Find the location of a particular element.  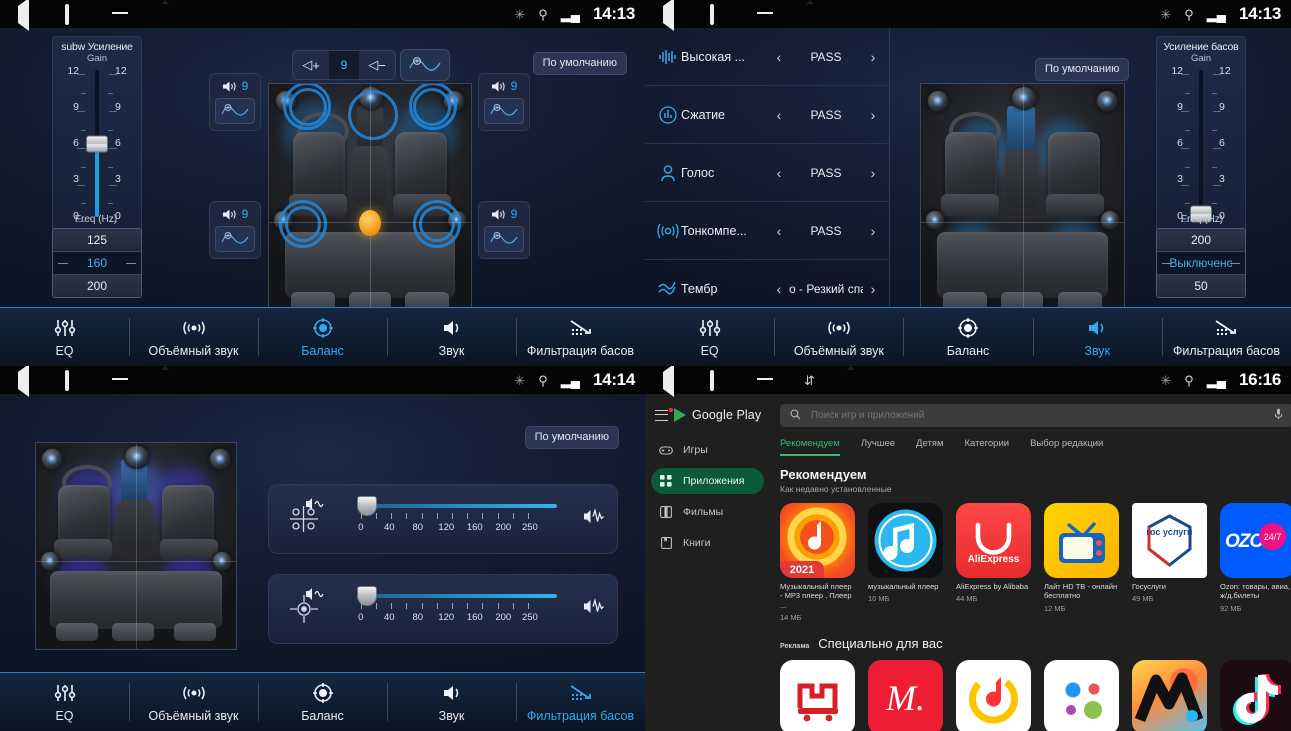

app-tile: музыкальный плеер 10 МБ is located at coordinates (905, 562).